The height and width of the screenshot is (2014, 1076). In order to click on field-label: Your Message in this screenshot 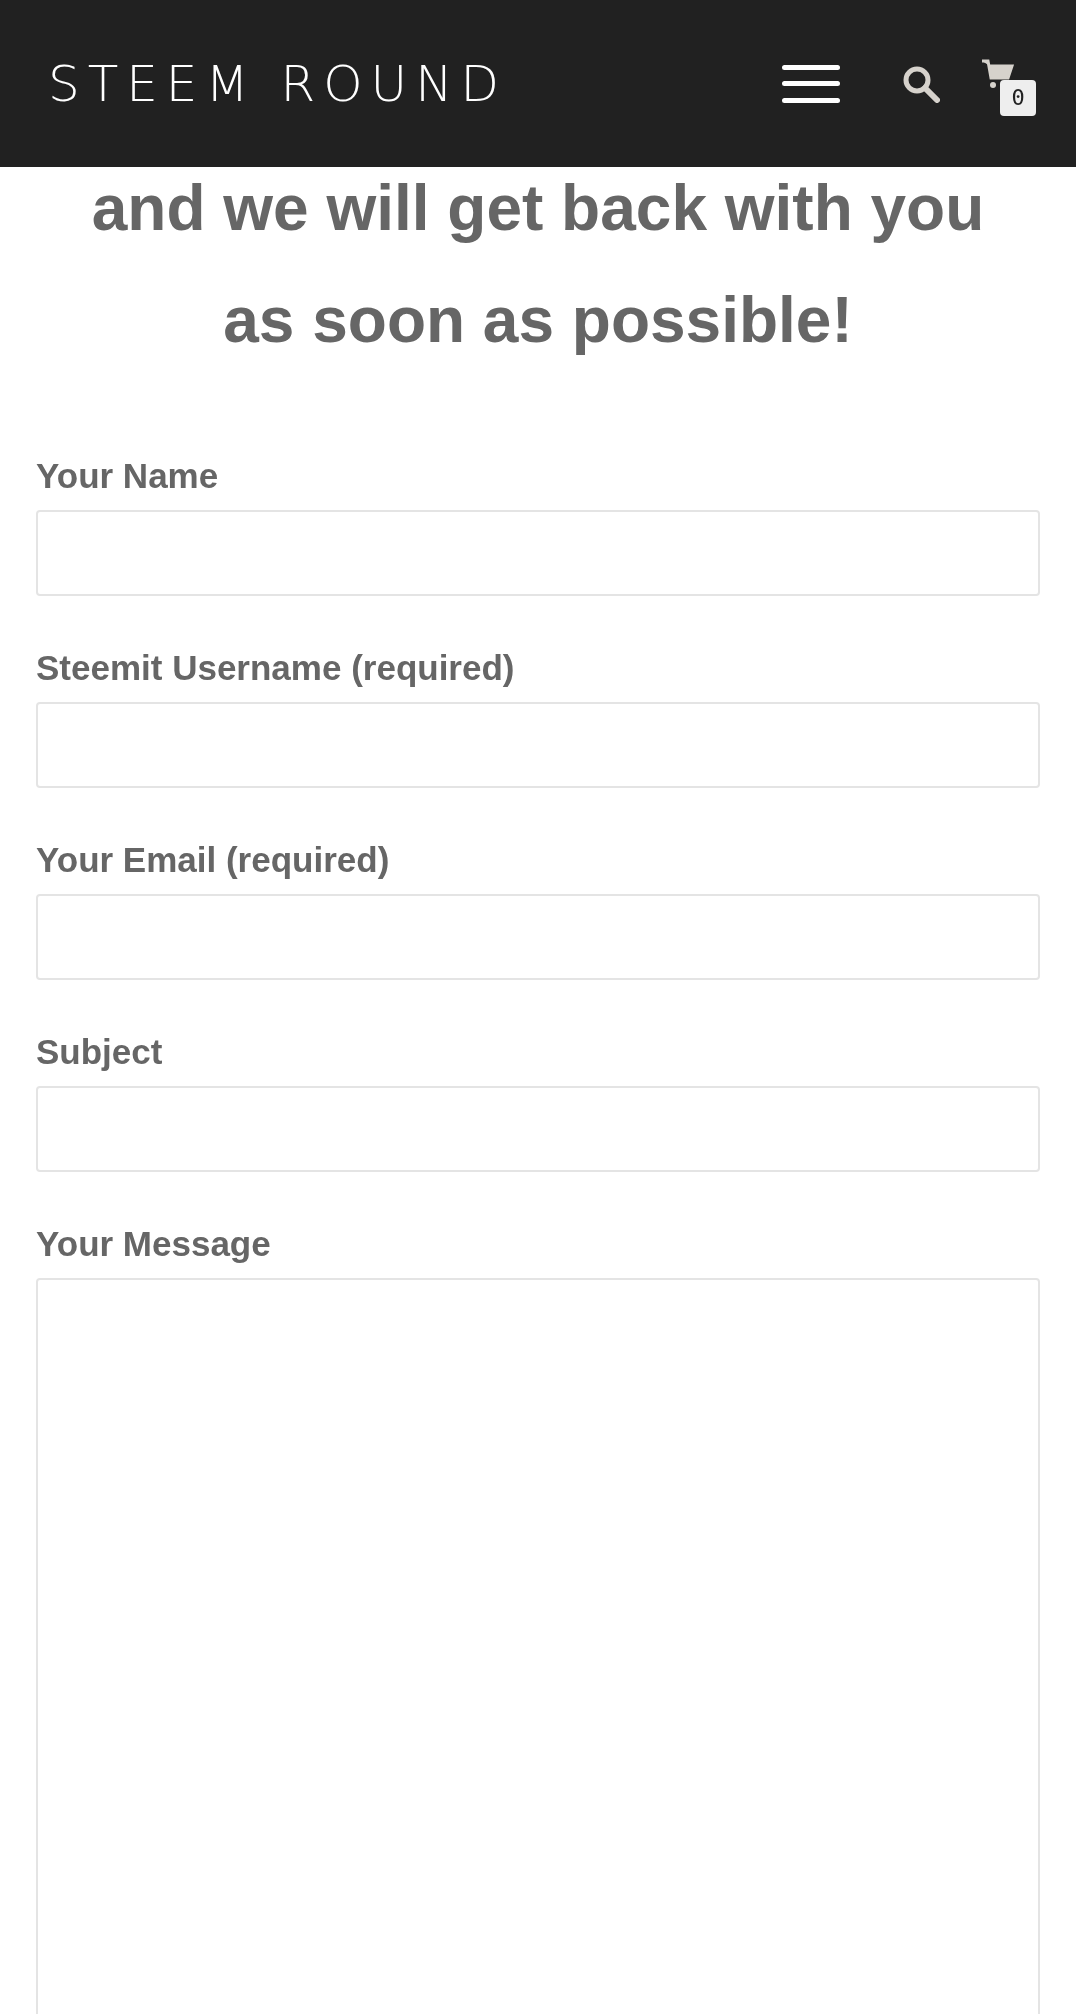, I will do `click(154, 1244)`.